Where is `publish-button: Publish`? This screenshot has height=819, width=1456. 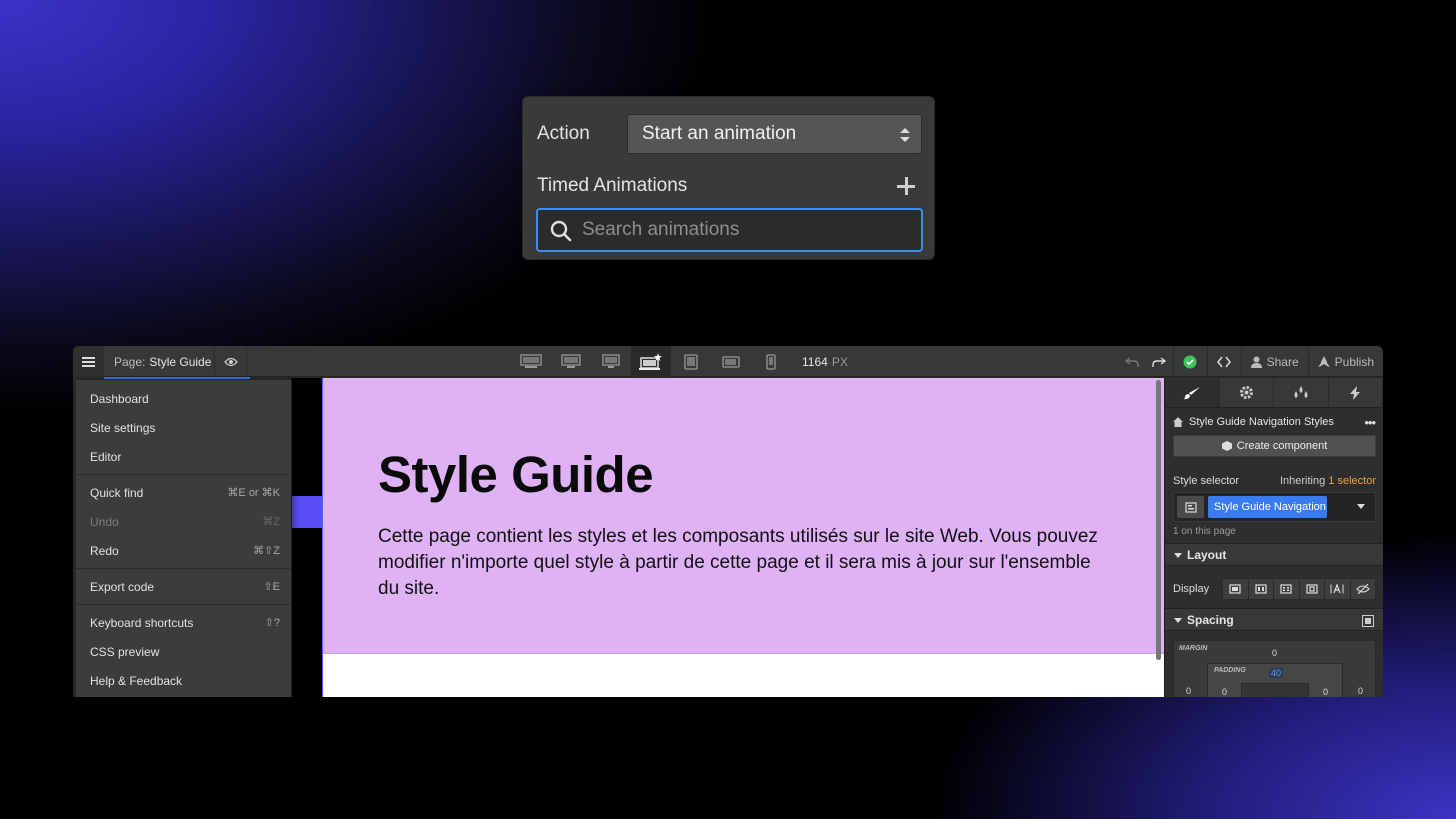
publish-button: Publish is located at coordinates (1346, 361).